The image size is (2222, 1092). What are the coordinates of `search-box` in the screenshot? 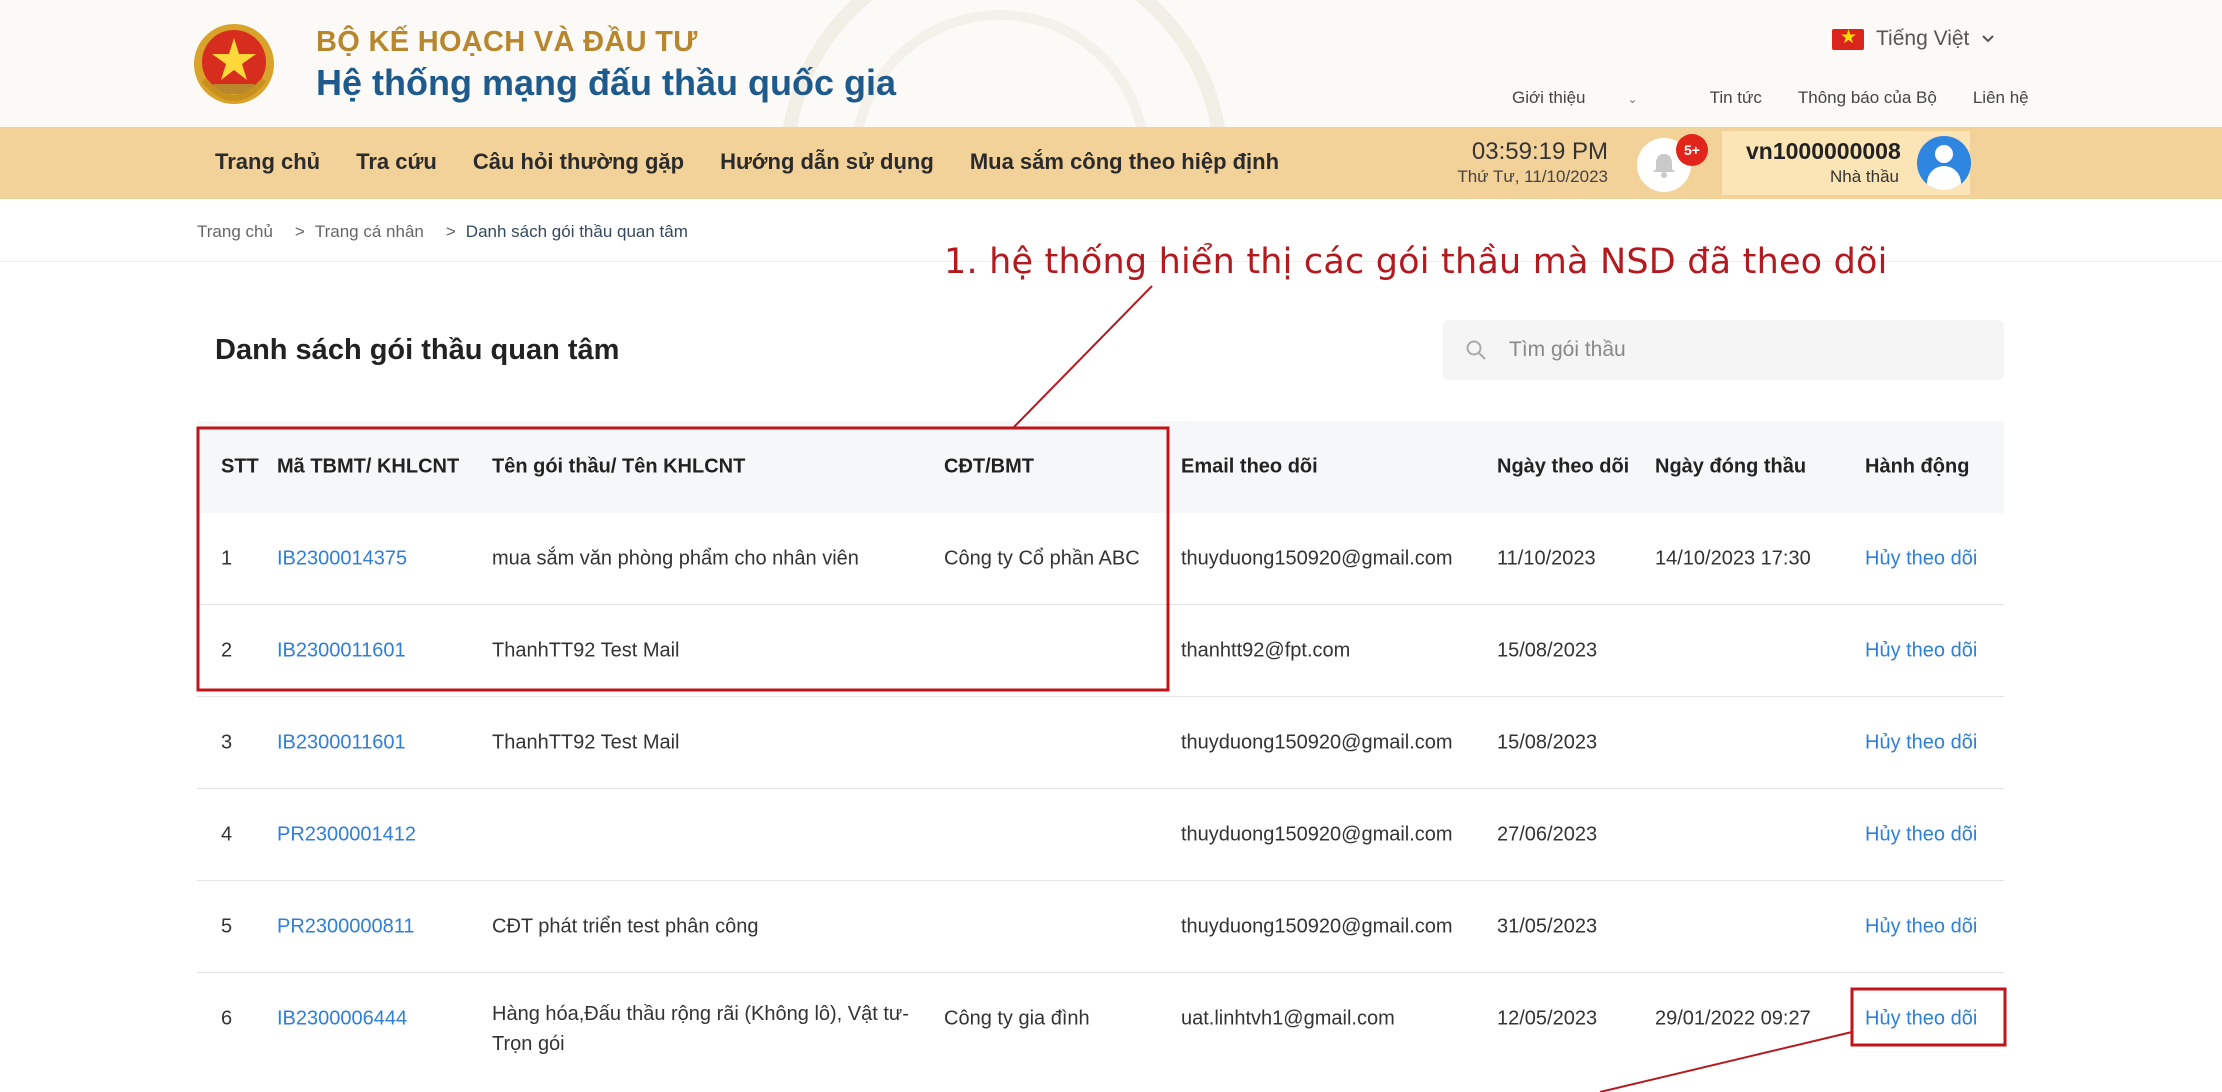 It's located at (1723, 350).